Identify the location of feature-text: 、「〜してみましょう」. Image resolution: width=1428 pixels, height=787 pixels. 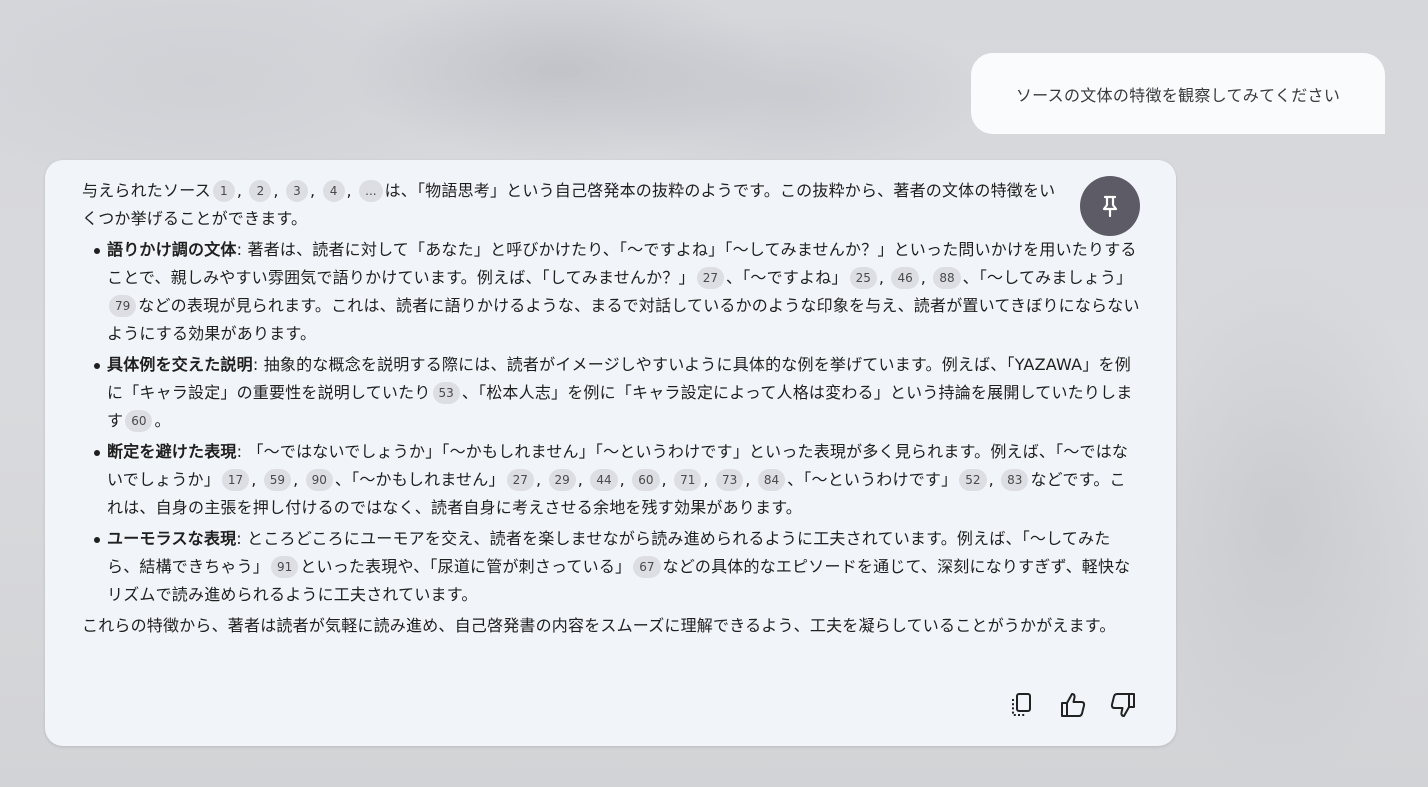
(1047, 277).